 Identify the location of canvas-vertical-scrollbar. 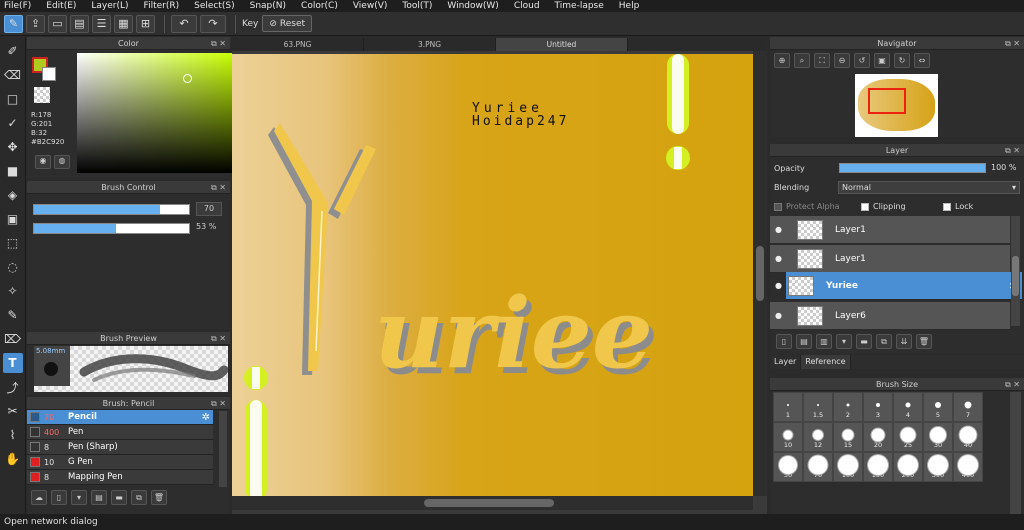
(760, 273).